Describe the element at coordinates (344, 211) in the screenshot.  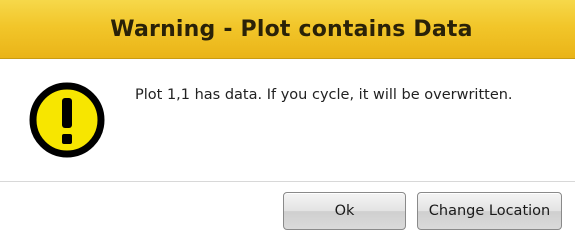
I see `ok-button: Ok` at that location.